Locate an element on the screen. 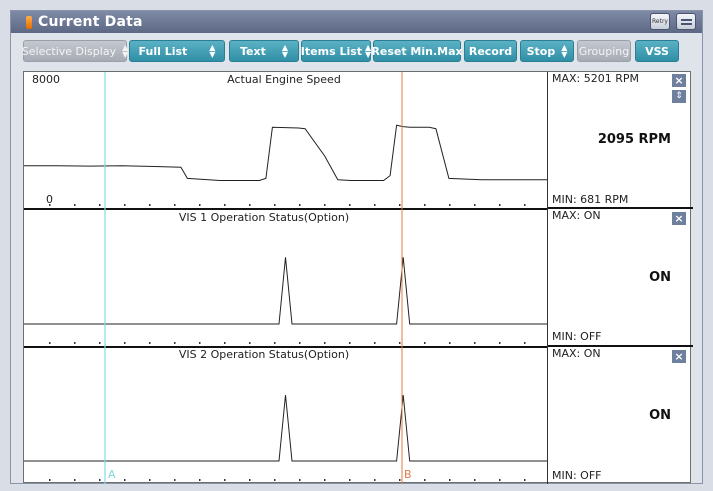 The height and width of the screenshot is (491, 713). vis2-value-panel: MAX: ON × ON MIN: OFF is located at coordinates (620, 415).